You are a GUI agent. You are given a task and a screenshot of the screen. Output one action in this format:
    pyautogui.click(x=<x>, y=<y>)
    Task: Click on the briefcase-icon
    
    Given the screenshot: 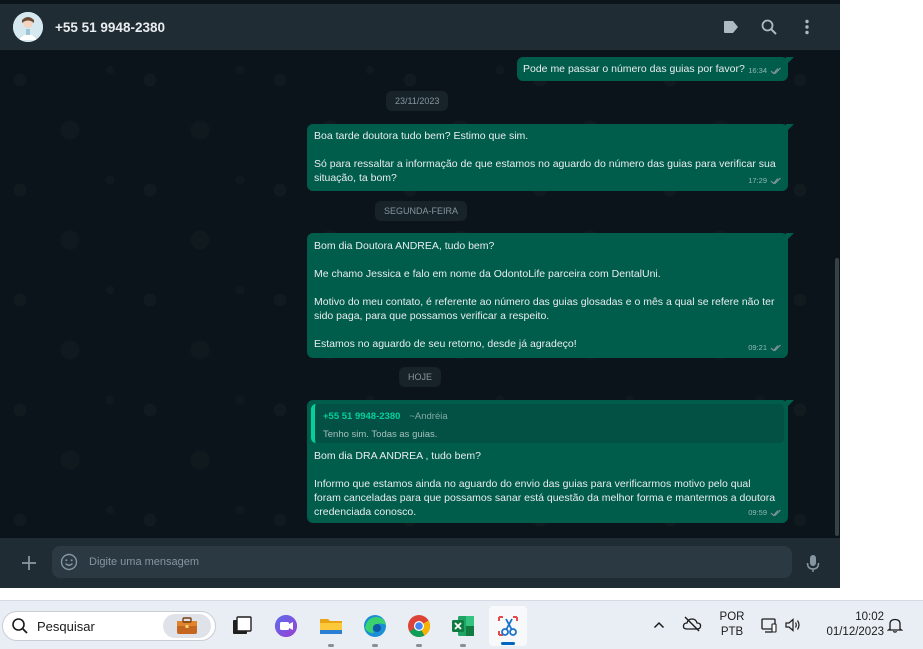 What is the action you would take?
    pyautogui.click(x=187, y=625)
    